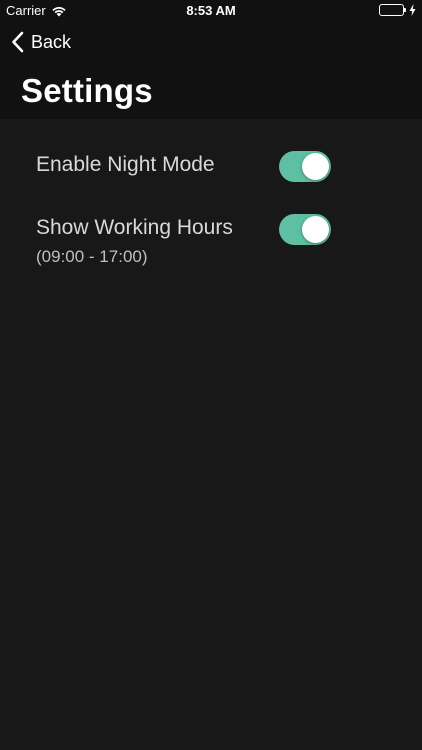 The image size is (422, 750). What do you see at coordinates (211, 70) in the screenshot?
I see `navigation-header: Back Settings` at bounding box center [211, 70].